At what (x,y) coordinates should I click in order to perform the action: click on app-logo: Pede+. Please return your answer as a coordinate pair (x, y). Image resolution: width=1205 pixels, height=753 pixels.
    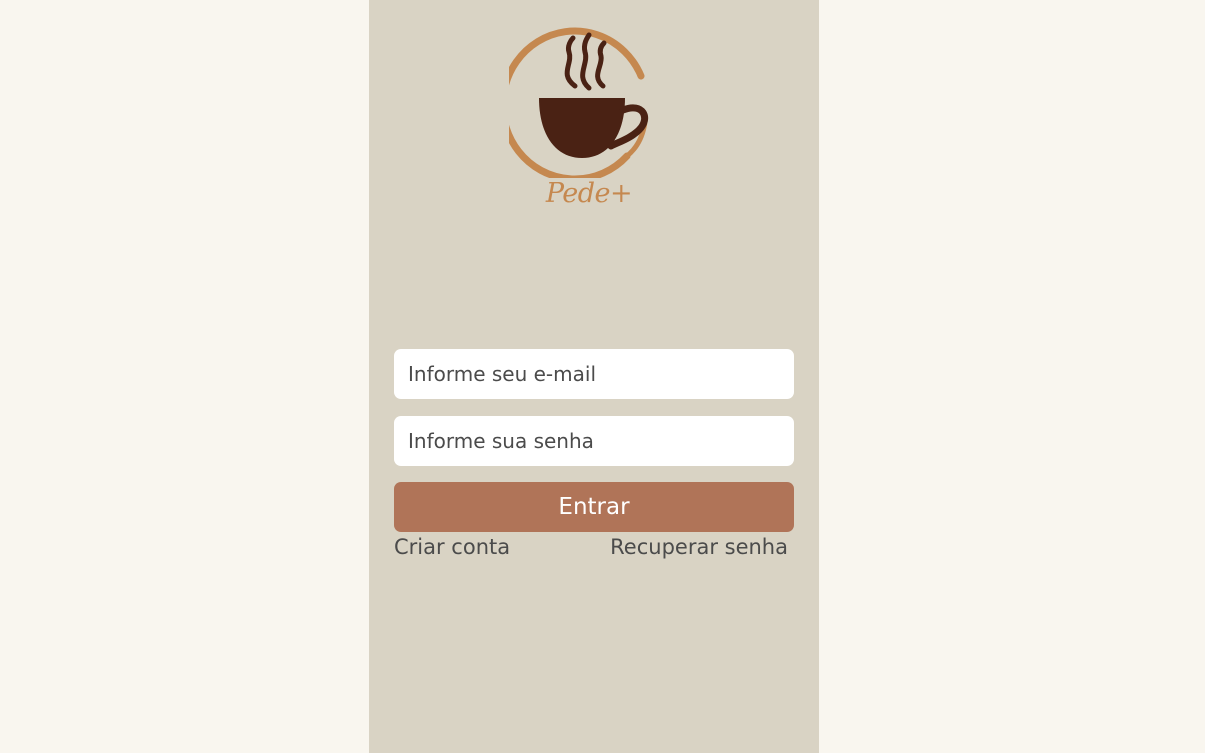
    Looking at the image, I should click on (584, 118).